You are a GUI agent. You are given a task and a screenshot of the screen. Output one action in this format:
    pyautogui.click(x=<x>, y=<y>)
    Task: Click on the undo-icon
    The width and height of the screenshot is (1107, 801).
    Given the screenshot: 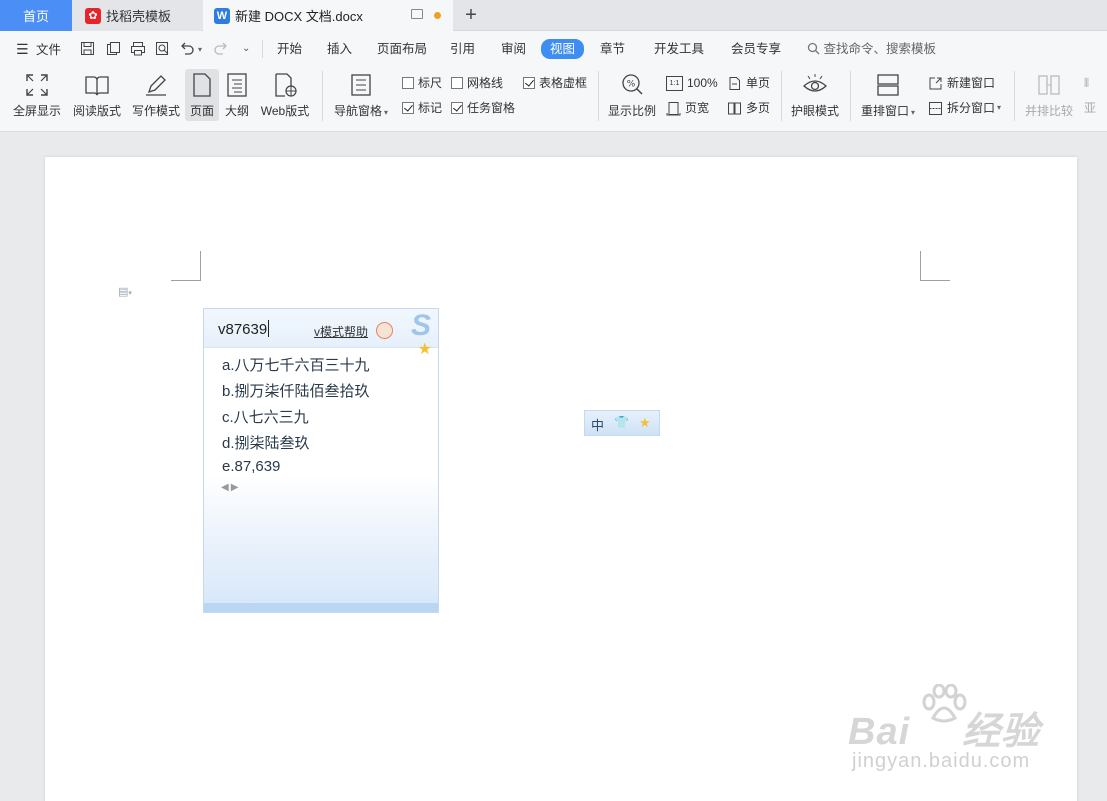 What is the action you would take?
    pyautogui.click(x=187, y=48)
    